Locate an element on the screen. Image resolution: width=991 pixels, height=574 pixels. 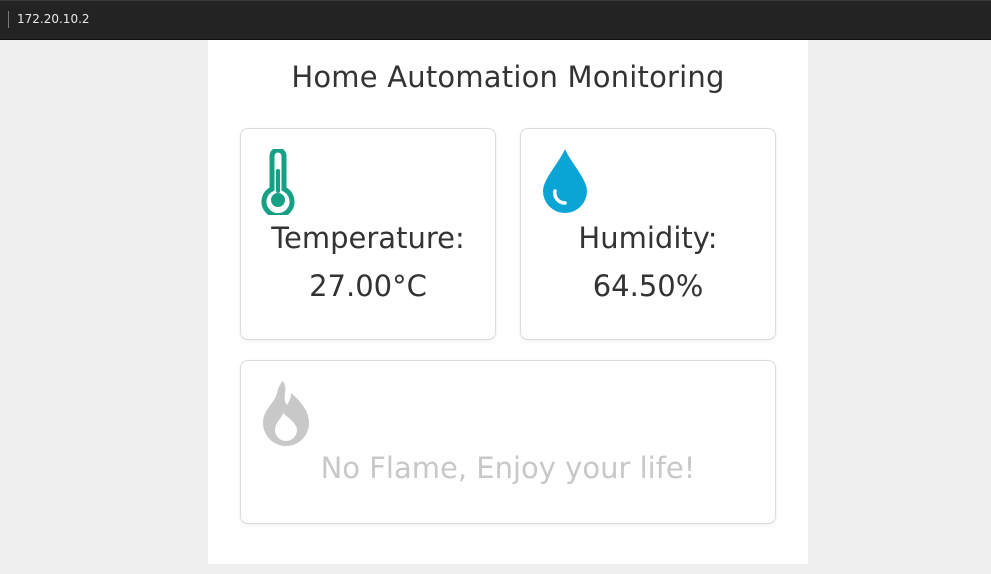
browser-toolbar: 172.20.10.2 is located at coordinates (495, 20).